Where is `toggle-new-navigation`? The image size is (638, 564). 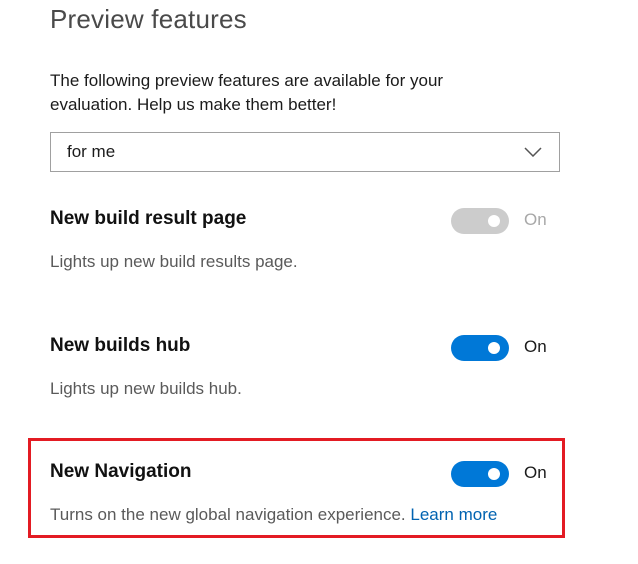 toggle-new-navigation is located at coordinates (480, 474).